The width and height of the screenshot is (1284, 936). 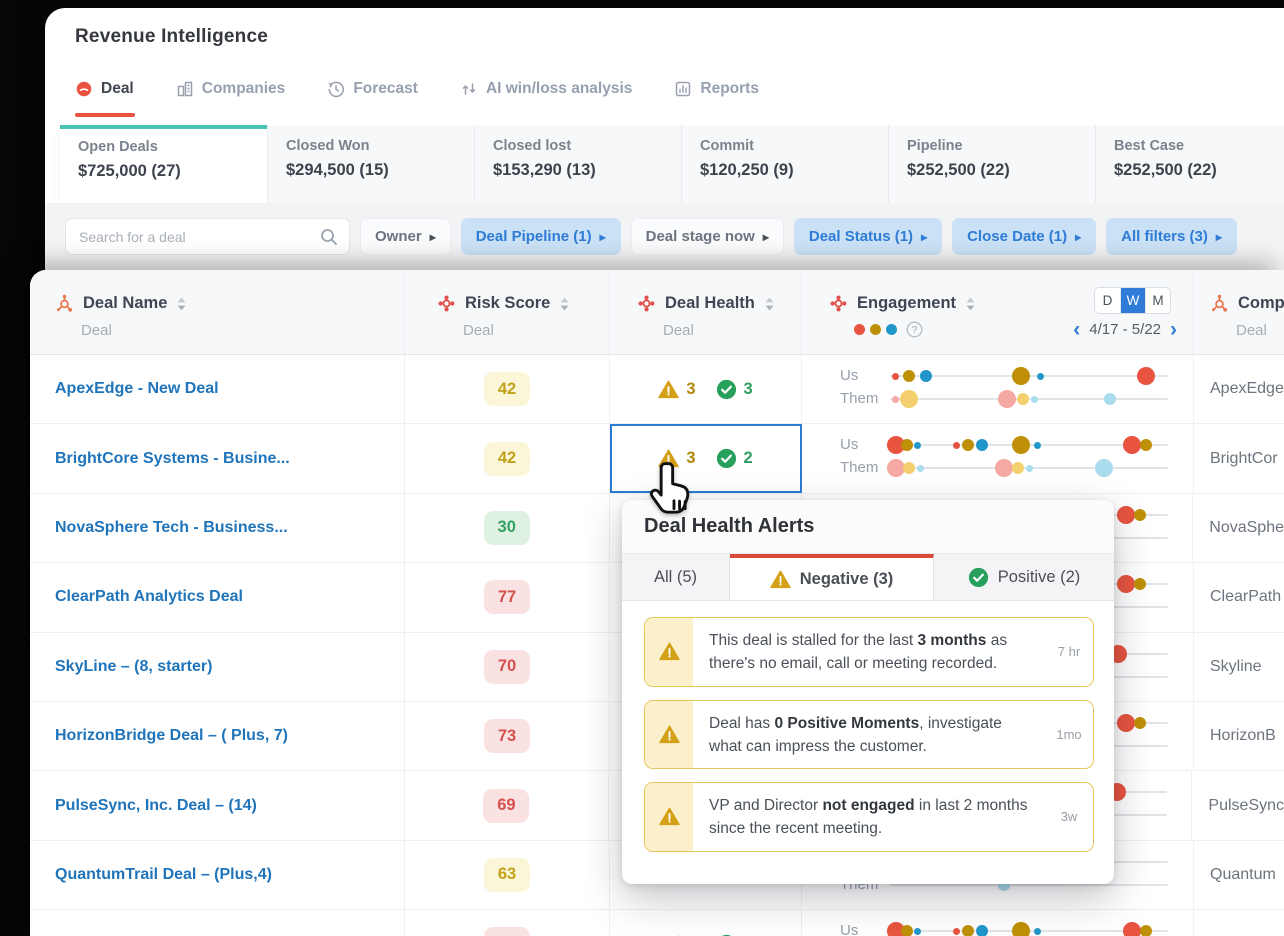 I want to click on chevron-right-icon: ›, so click(x=1173, y=329).